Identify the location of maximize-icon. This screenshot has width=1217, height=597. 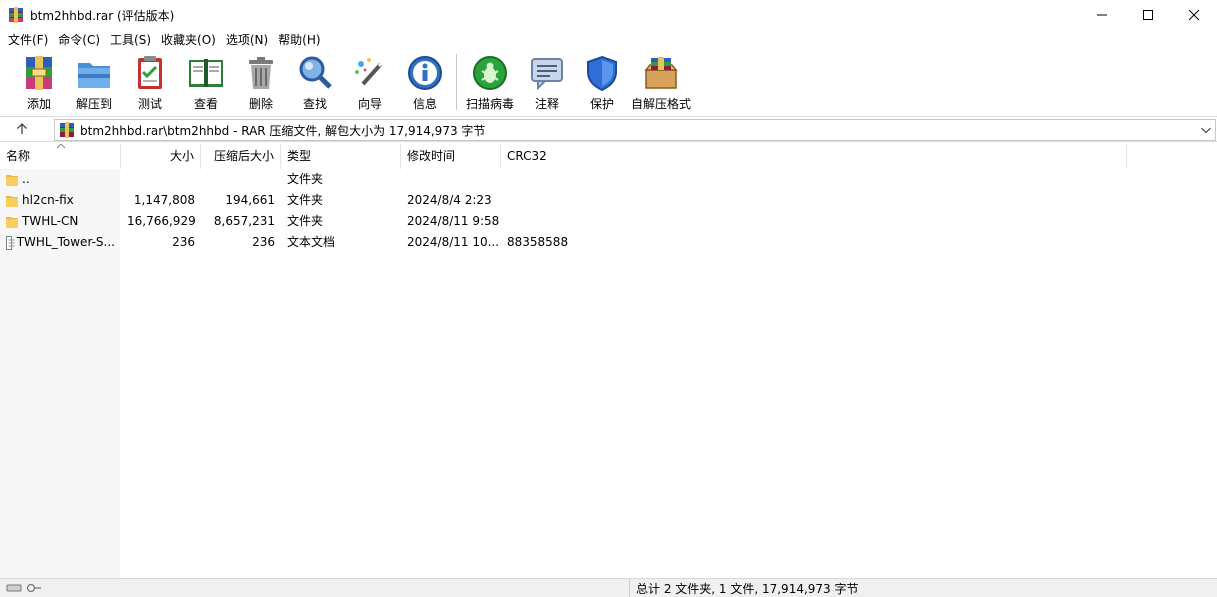
(1148, 15).